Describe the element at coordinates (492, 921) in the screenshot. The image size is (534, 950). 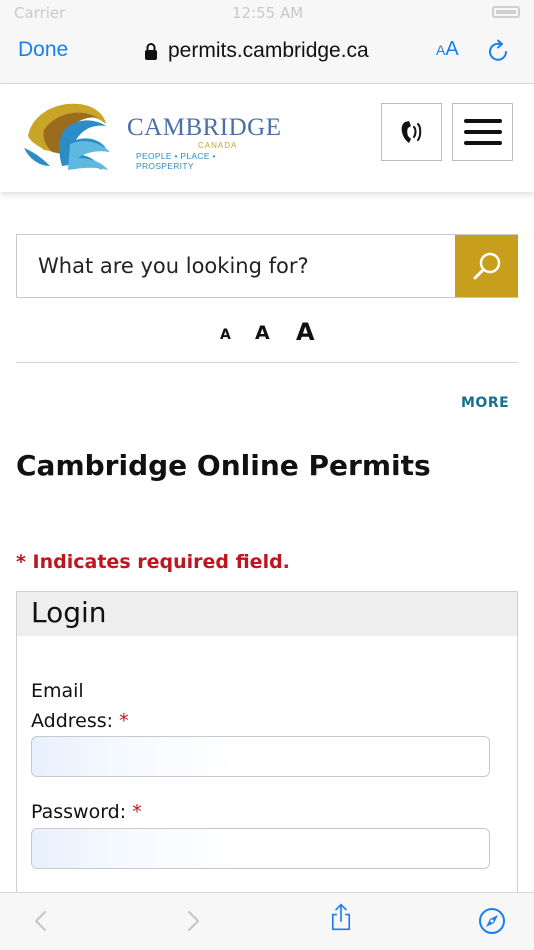
I see `compass-icon` at that location.